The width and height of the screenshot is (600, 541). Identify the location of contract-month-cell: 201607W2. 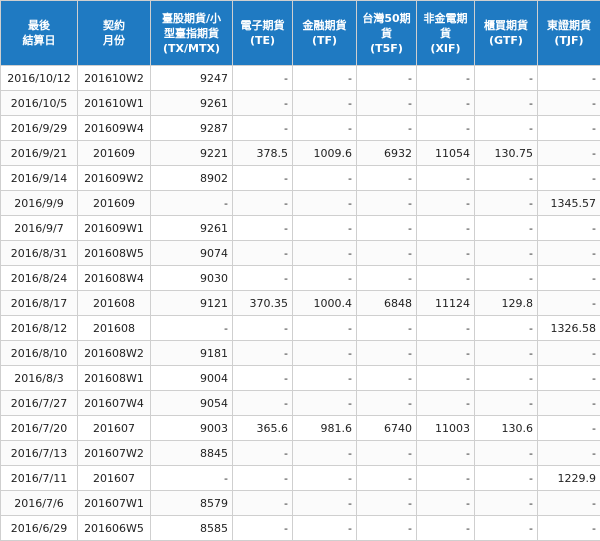
(114, 453).